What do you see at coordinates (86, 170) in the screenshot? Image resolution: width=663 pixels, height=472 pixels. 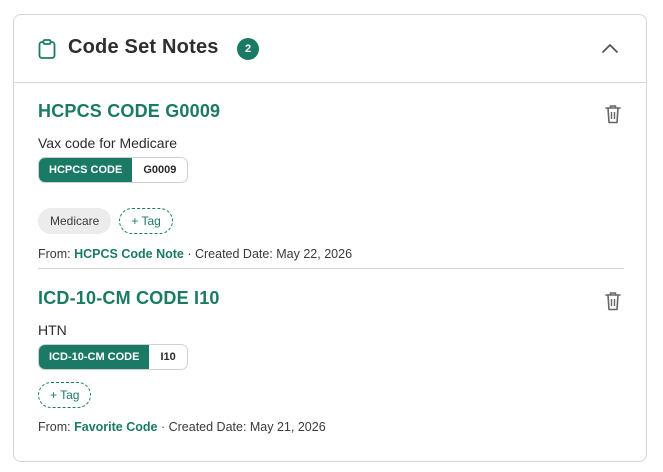 I see `code-type-label: HCPCS CODE` at bounding box center [86, 170].